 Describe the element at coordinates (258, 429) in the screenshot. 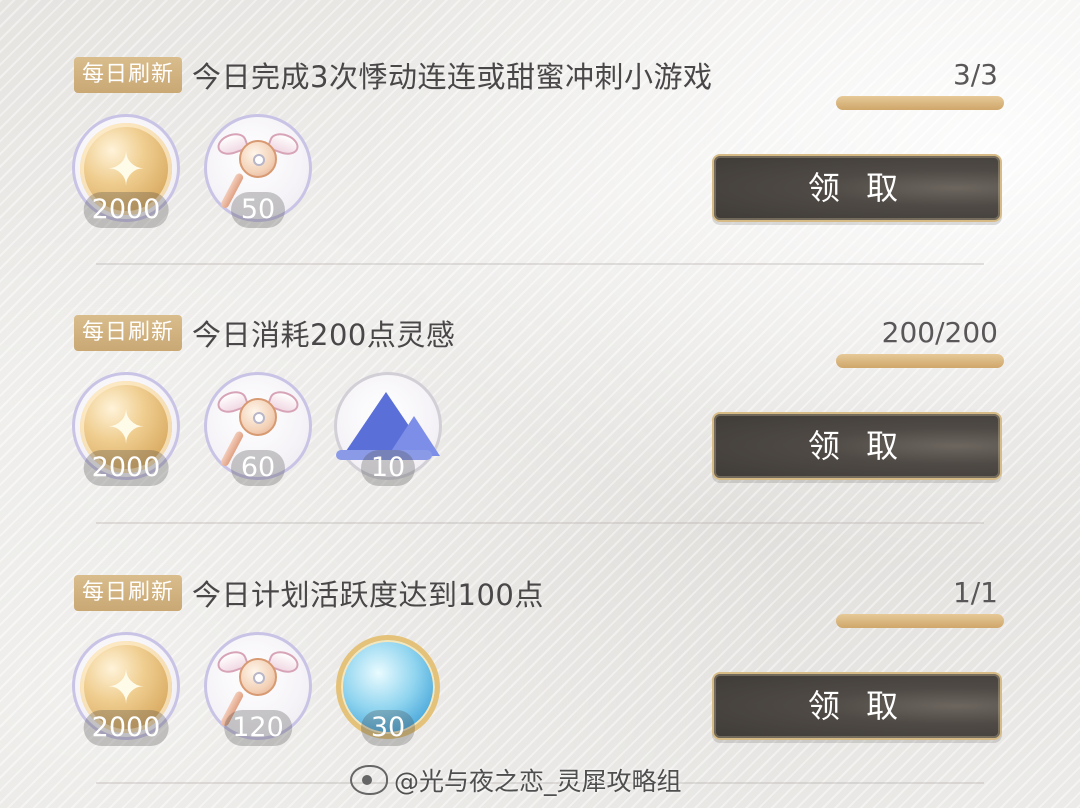

I see `reward-item: 60` at that location.